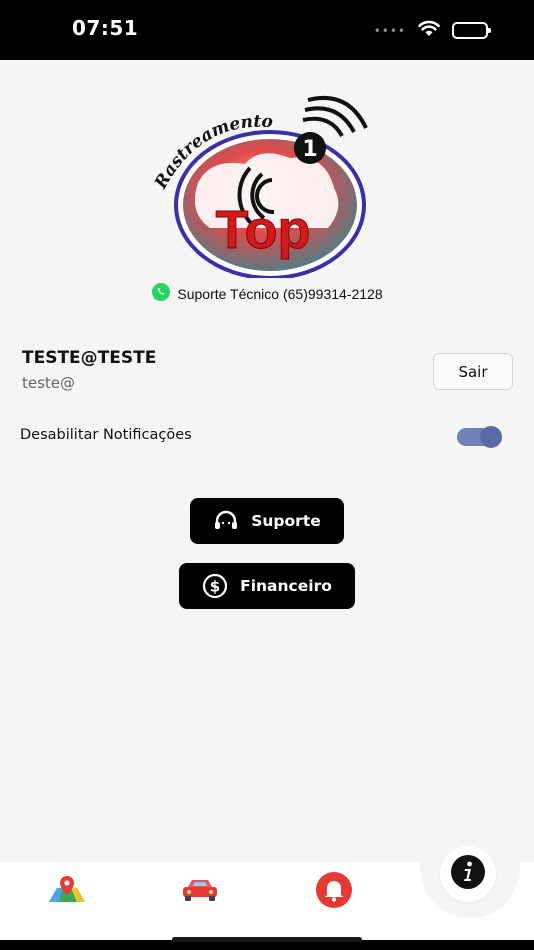  I want to click on status-bar: 07:51 ••••, so click(267, 30).